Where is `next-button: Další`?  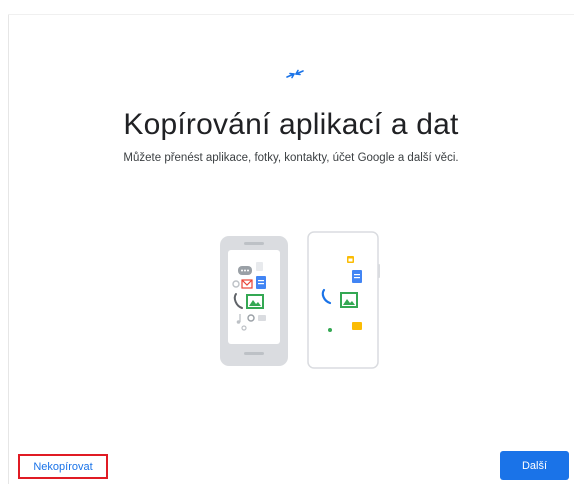 next-button: Další is located at coordinates (534, 465).